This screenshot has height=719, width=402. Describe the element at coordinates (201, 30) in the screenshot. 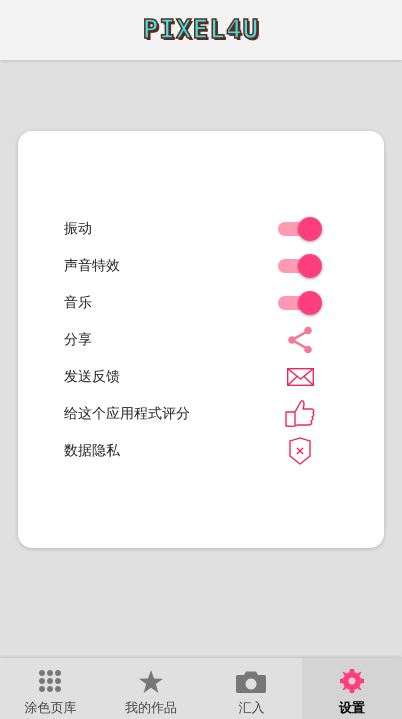

I see `app-logo: PIXEL4U` at that location.